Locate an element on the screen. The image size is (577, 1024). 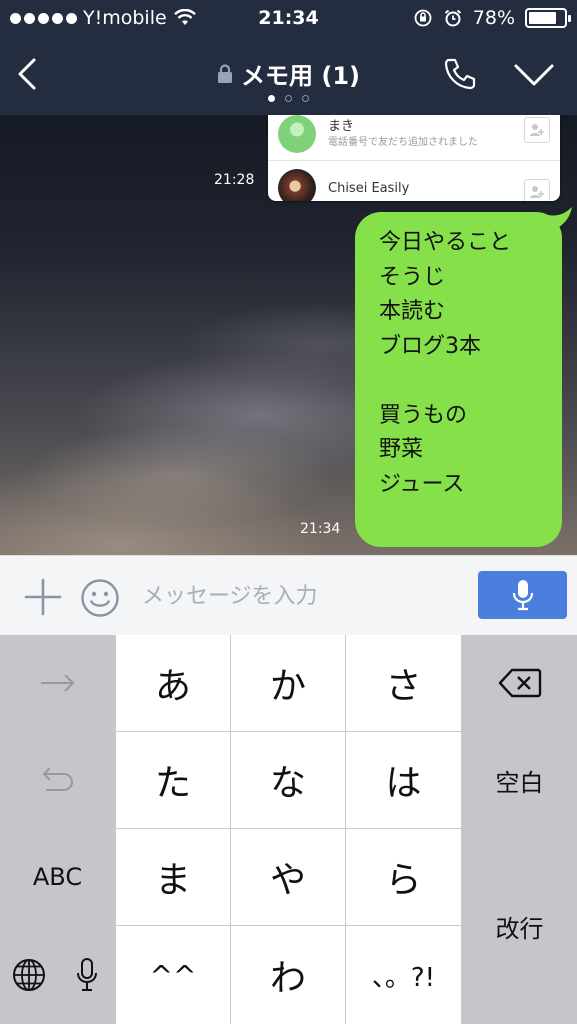
message-timestamp: 21:34 is located at coordinates (320, 529).